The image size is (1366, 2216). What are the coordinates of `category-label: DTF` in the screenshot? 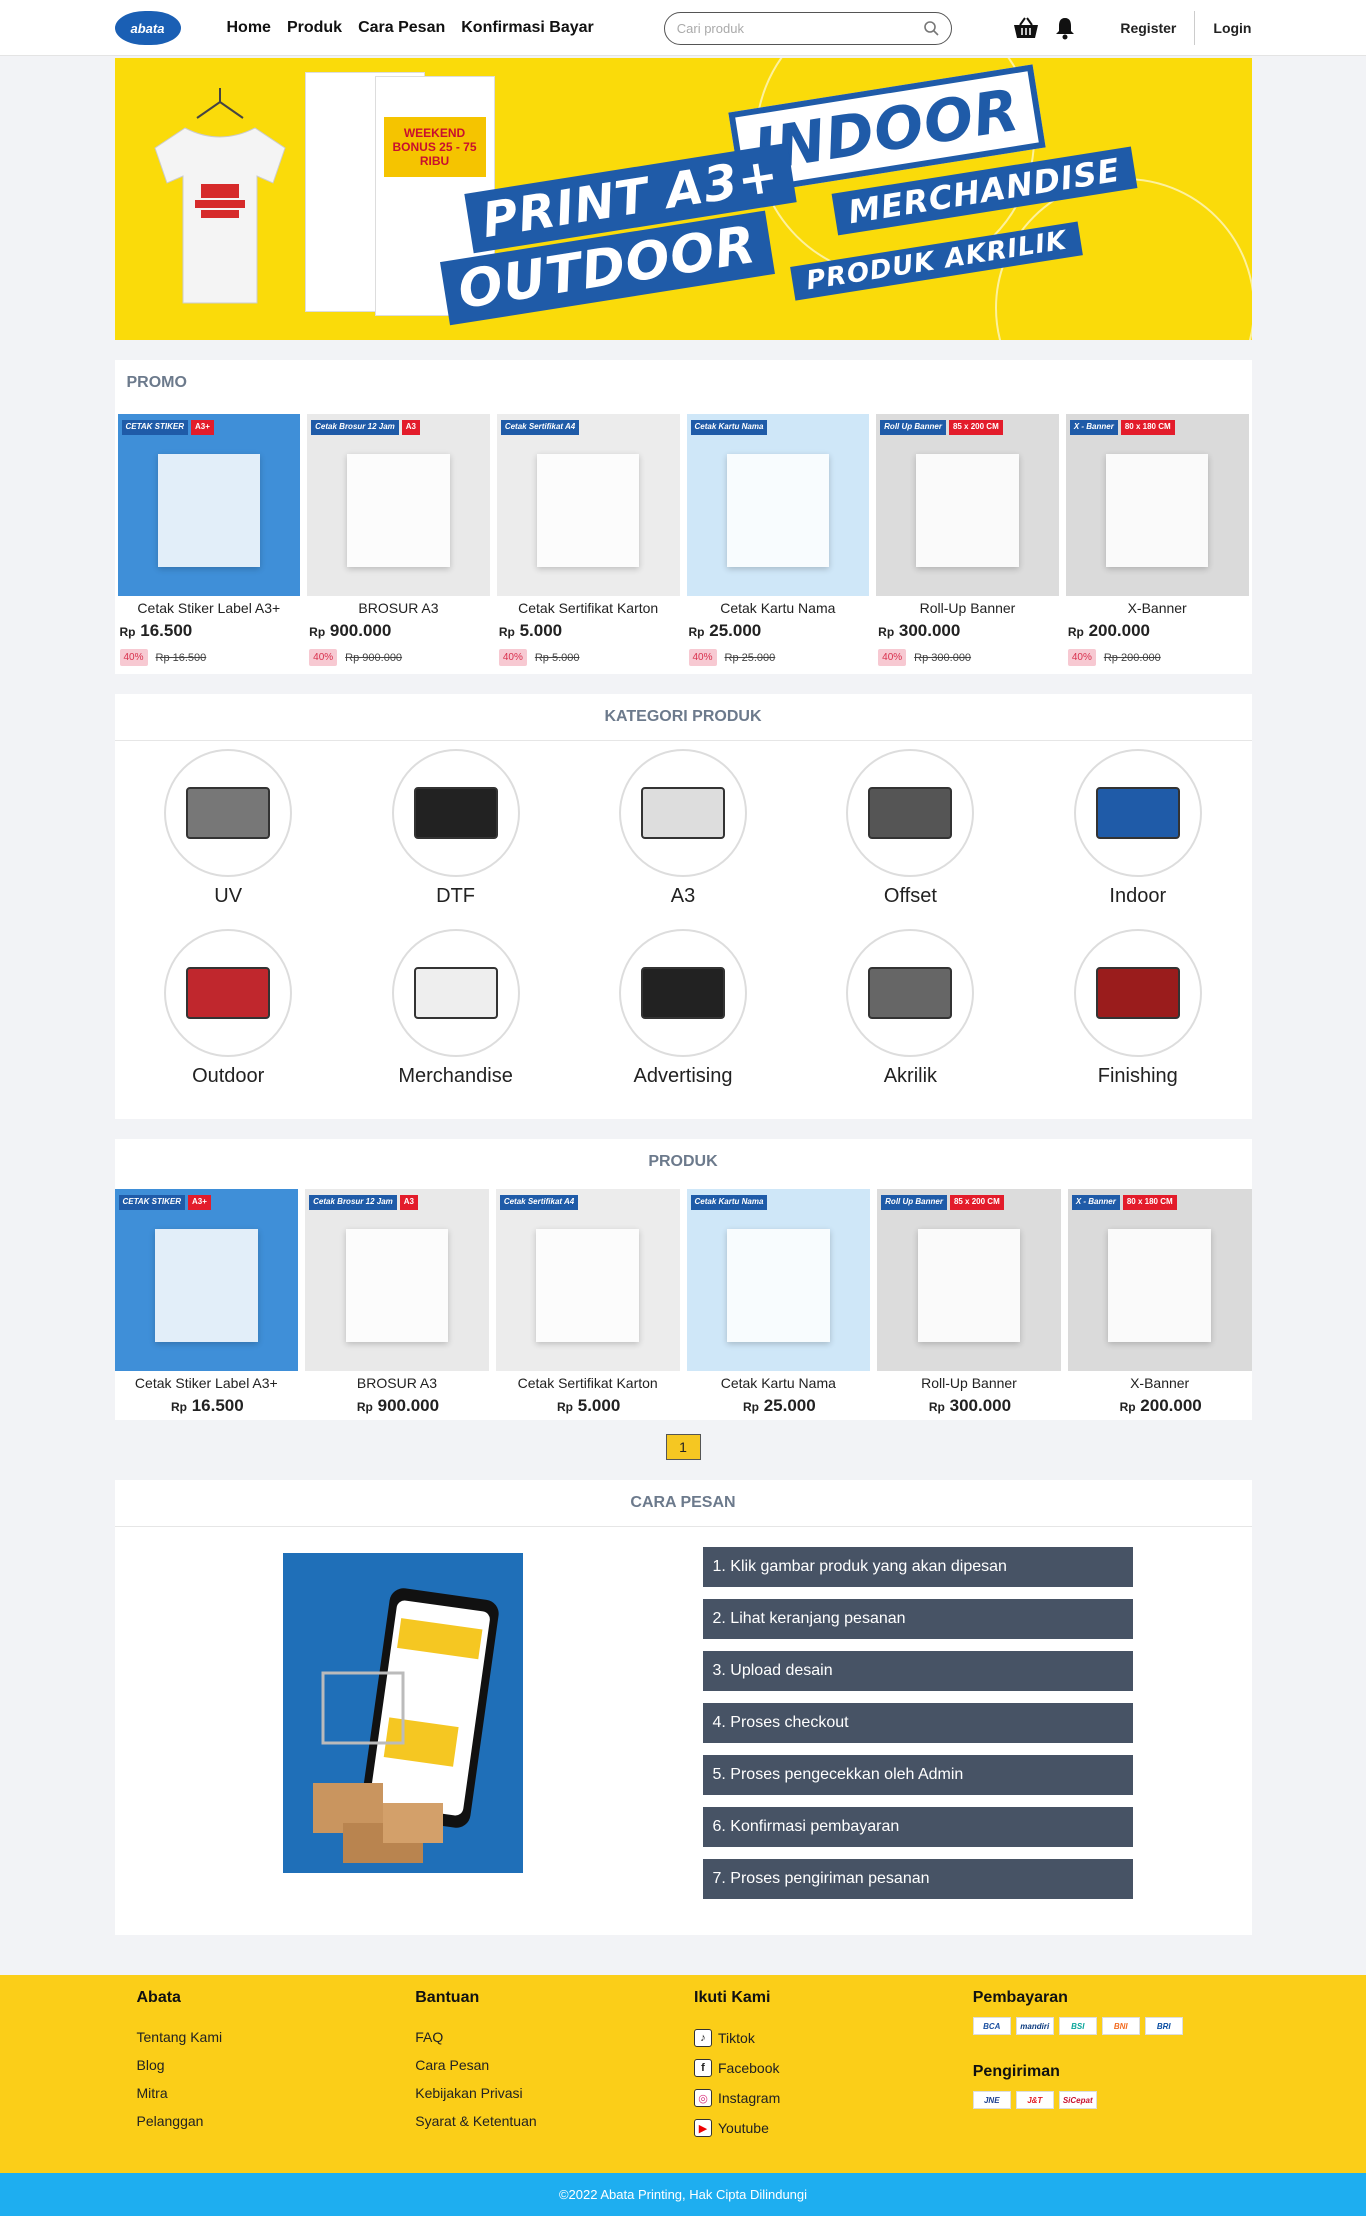 It's located at (455, 896).